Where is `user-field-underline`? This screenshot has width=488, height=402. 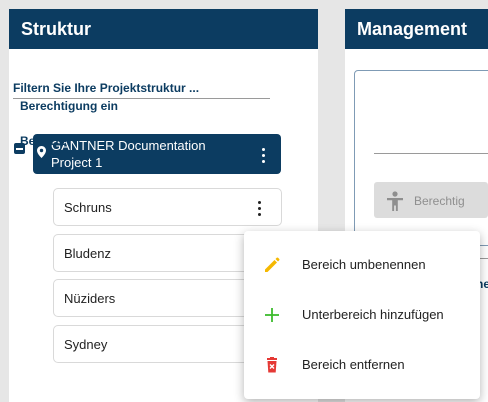 user-field-underline is located at coordinates (431, 153).